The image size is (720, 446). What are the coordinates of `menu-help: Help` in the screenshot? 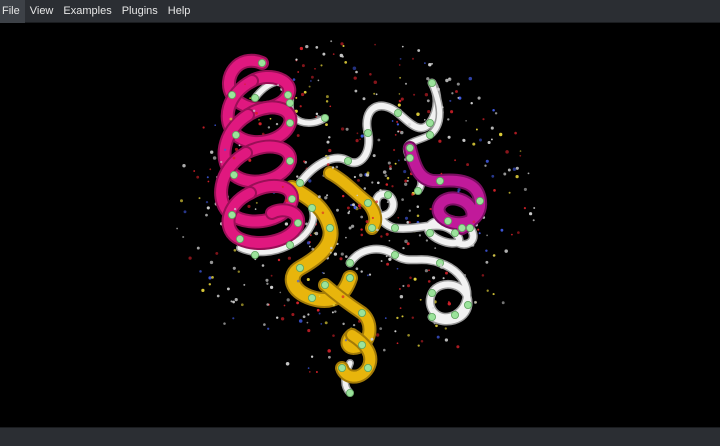 It's located at (179, 11).